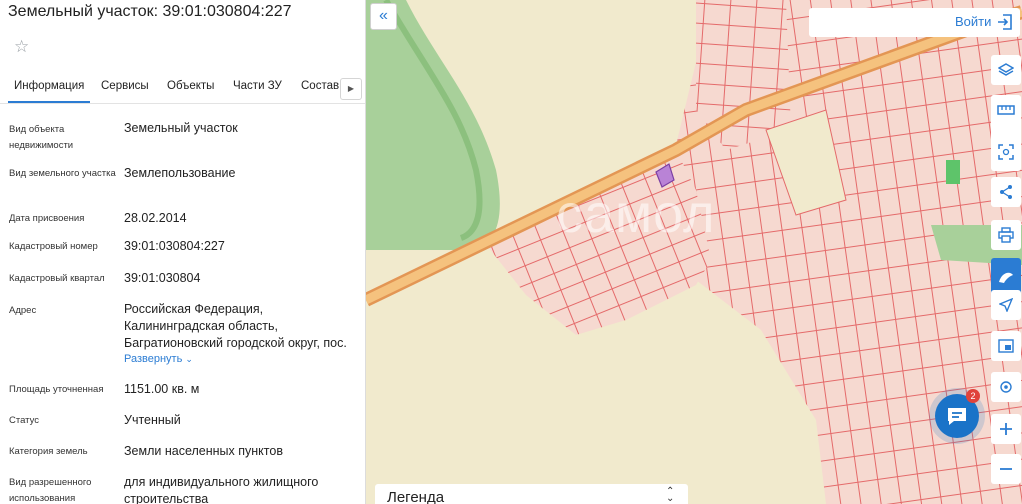 The width and height of the screenshot is (1022, 504). I want to click on chevron-down-icon: ⌄, so click(189, 359).